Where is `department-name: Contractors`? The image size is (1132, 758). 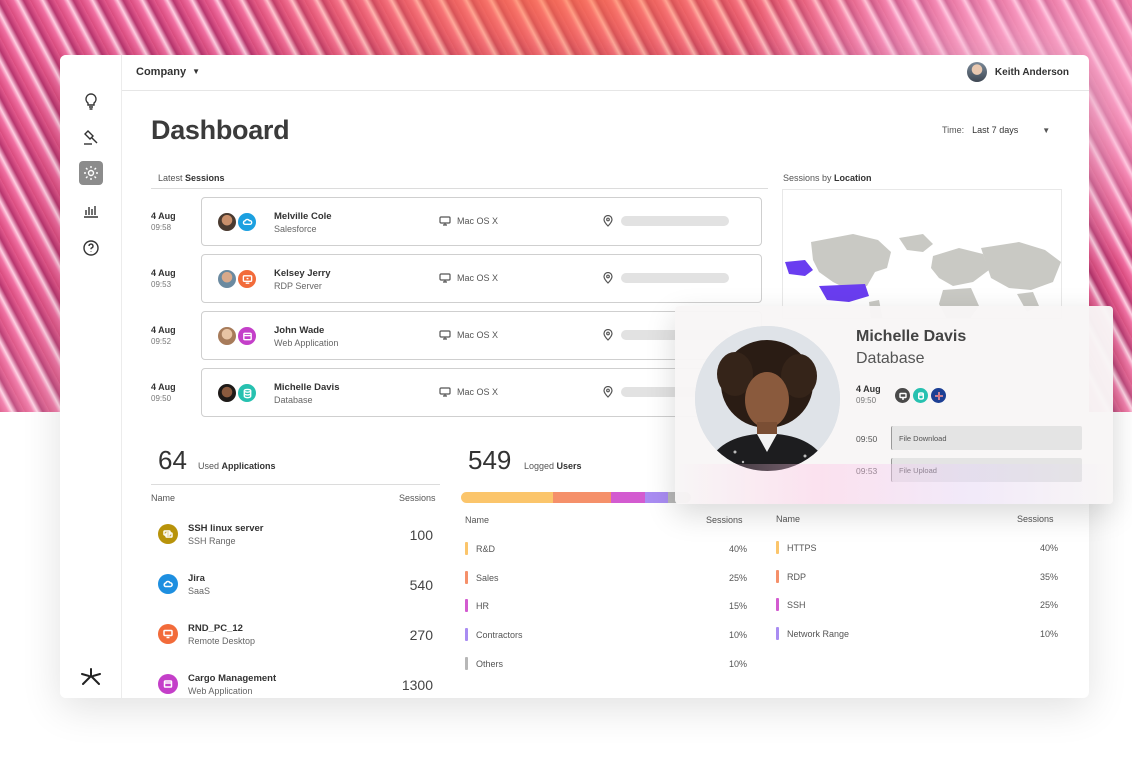 department-name: Contractors is located at coordinates (499, 635).